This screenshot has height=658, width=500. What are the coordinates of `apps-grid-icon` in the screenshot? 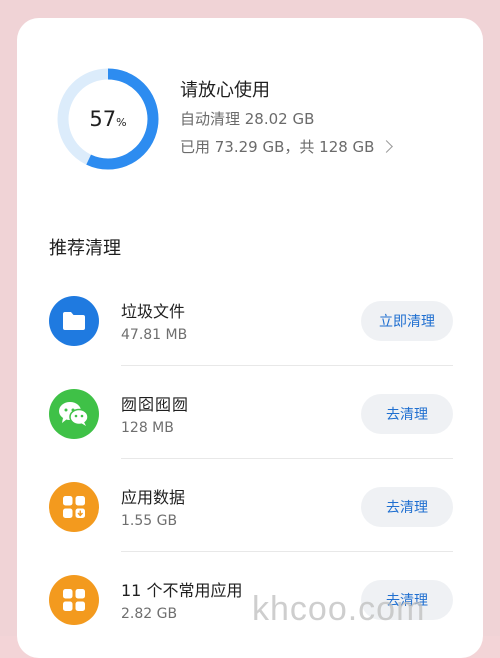 It's located at (74, 600).